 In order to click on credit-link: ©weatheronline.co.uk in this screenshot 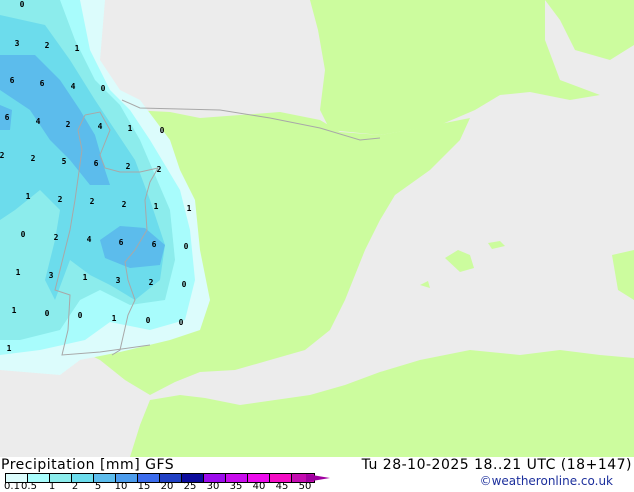, I will do `click(546, 481)`.